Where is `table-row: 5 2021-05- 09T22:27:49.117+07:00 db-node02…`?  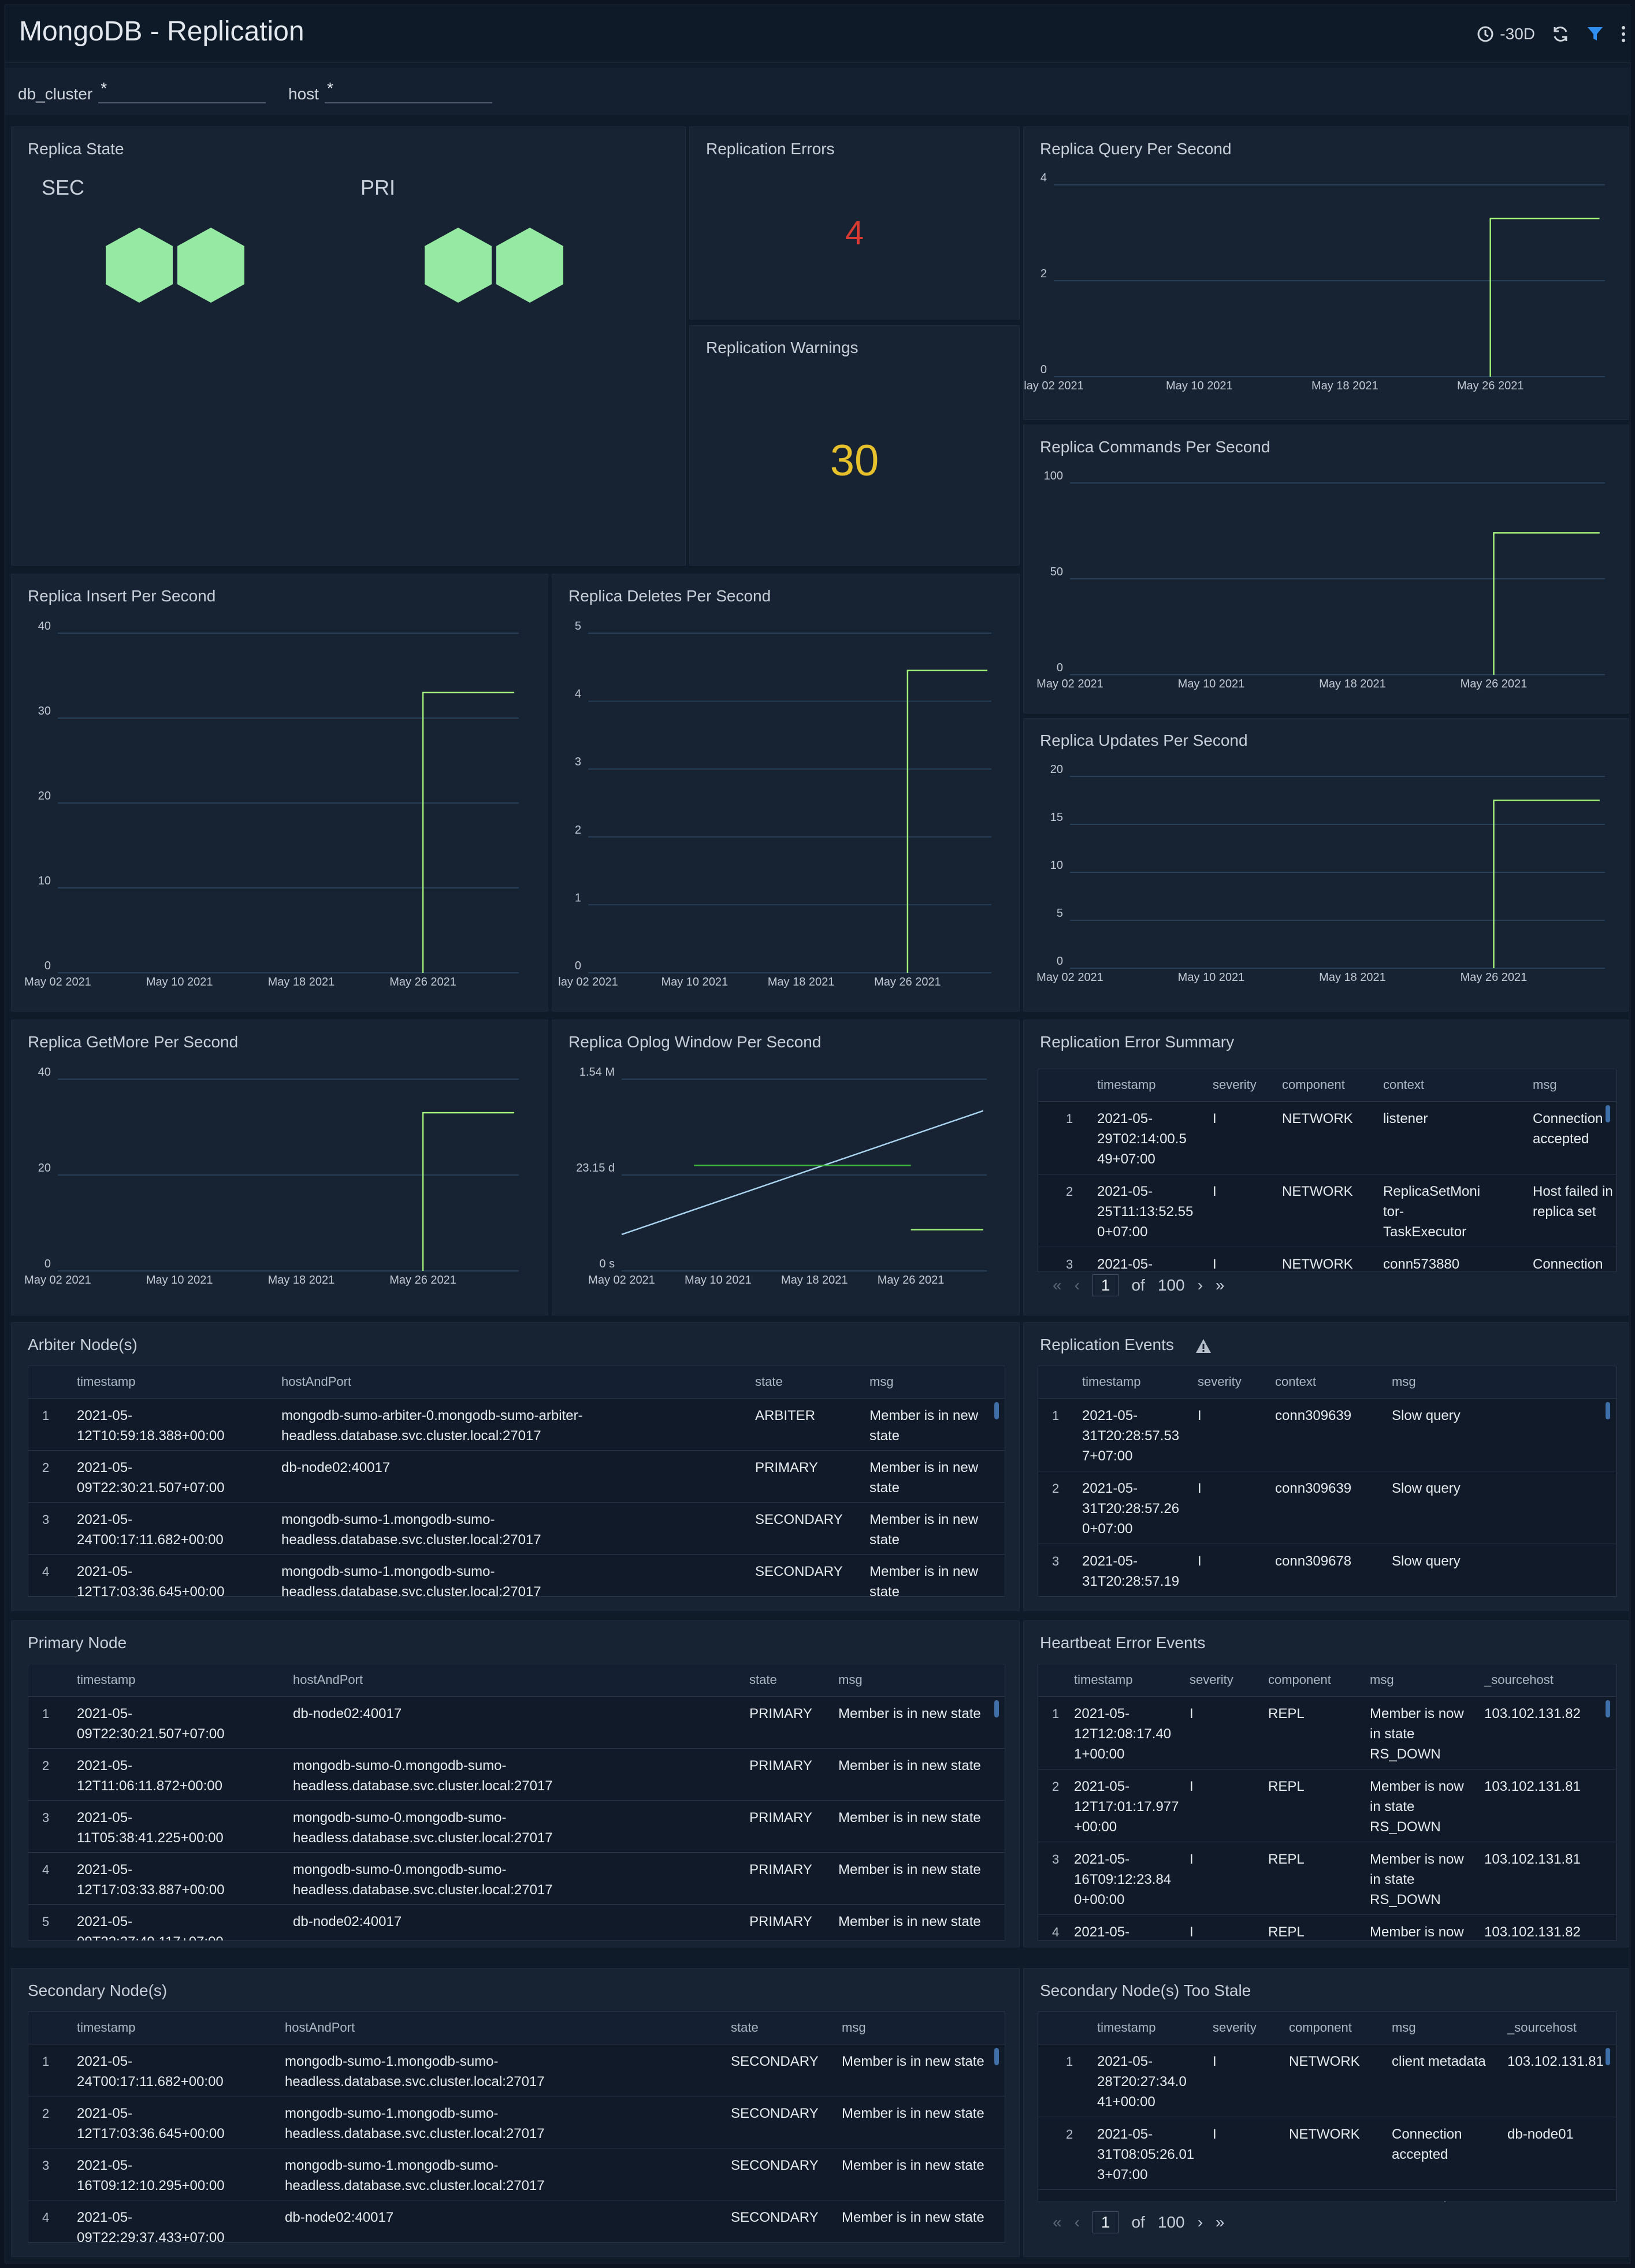 table-row: 5 2021-05- 09T22:27:49.117+07:00 db-node02… is located at coordinates (516, 1922).